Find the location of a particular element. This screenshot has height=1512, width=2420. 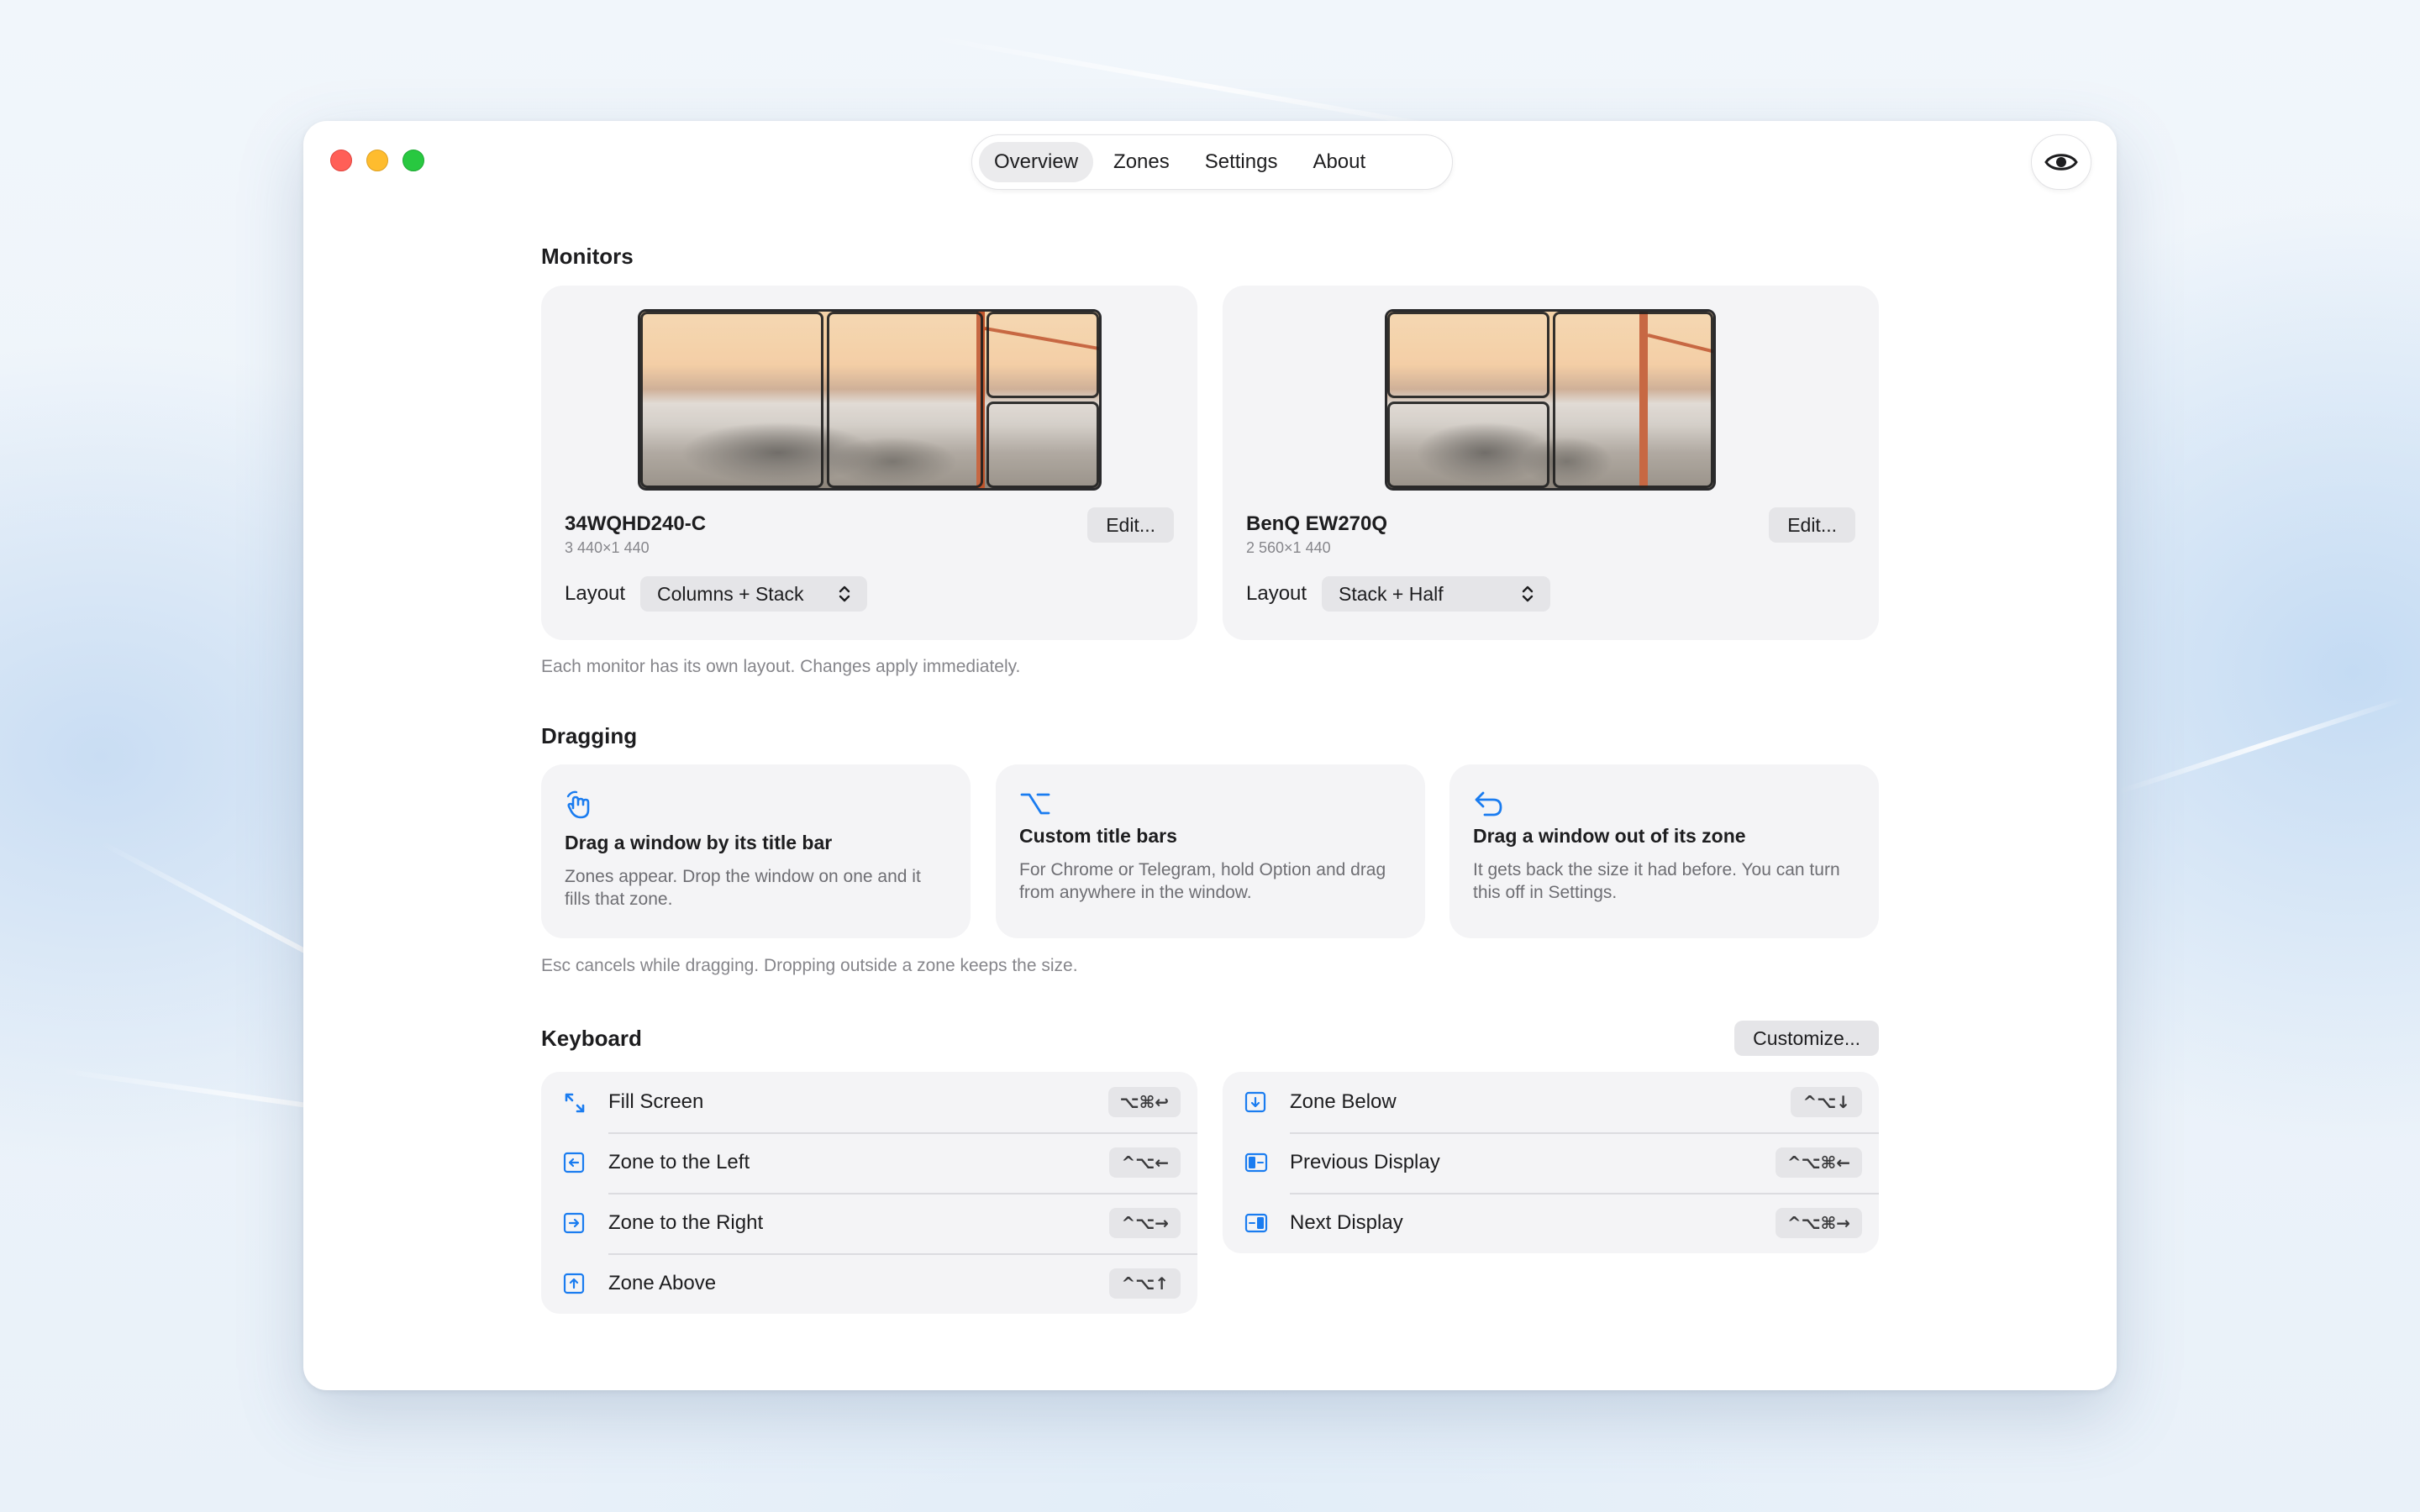

monitors-title: Monitors is located at coordinates (587, 256).